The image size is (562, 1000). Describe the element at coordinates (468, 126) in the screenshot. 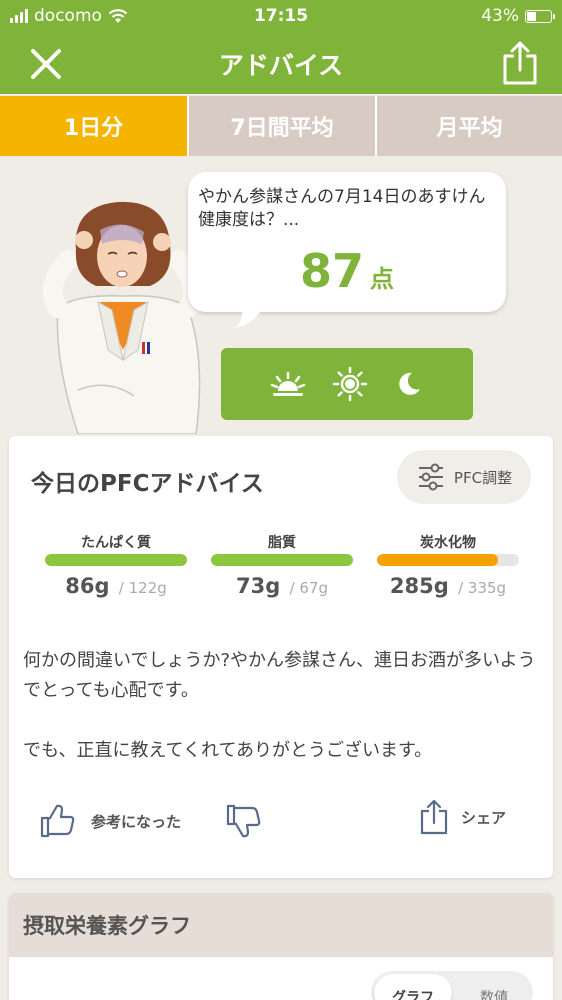

I see `tab-monthly-average: 月平均` at that location.